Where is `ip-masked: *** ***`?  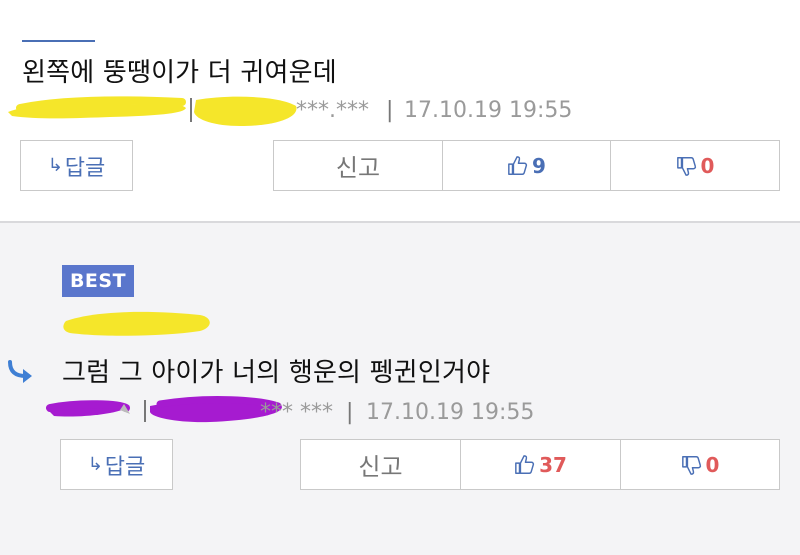 ip-masked: *** *** is located at coordinates (296, 412).